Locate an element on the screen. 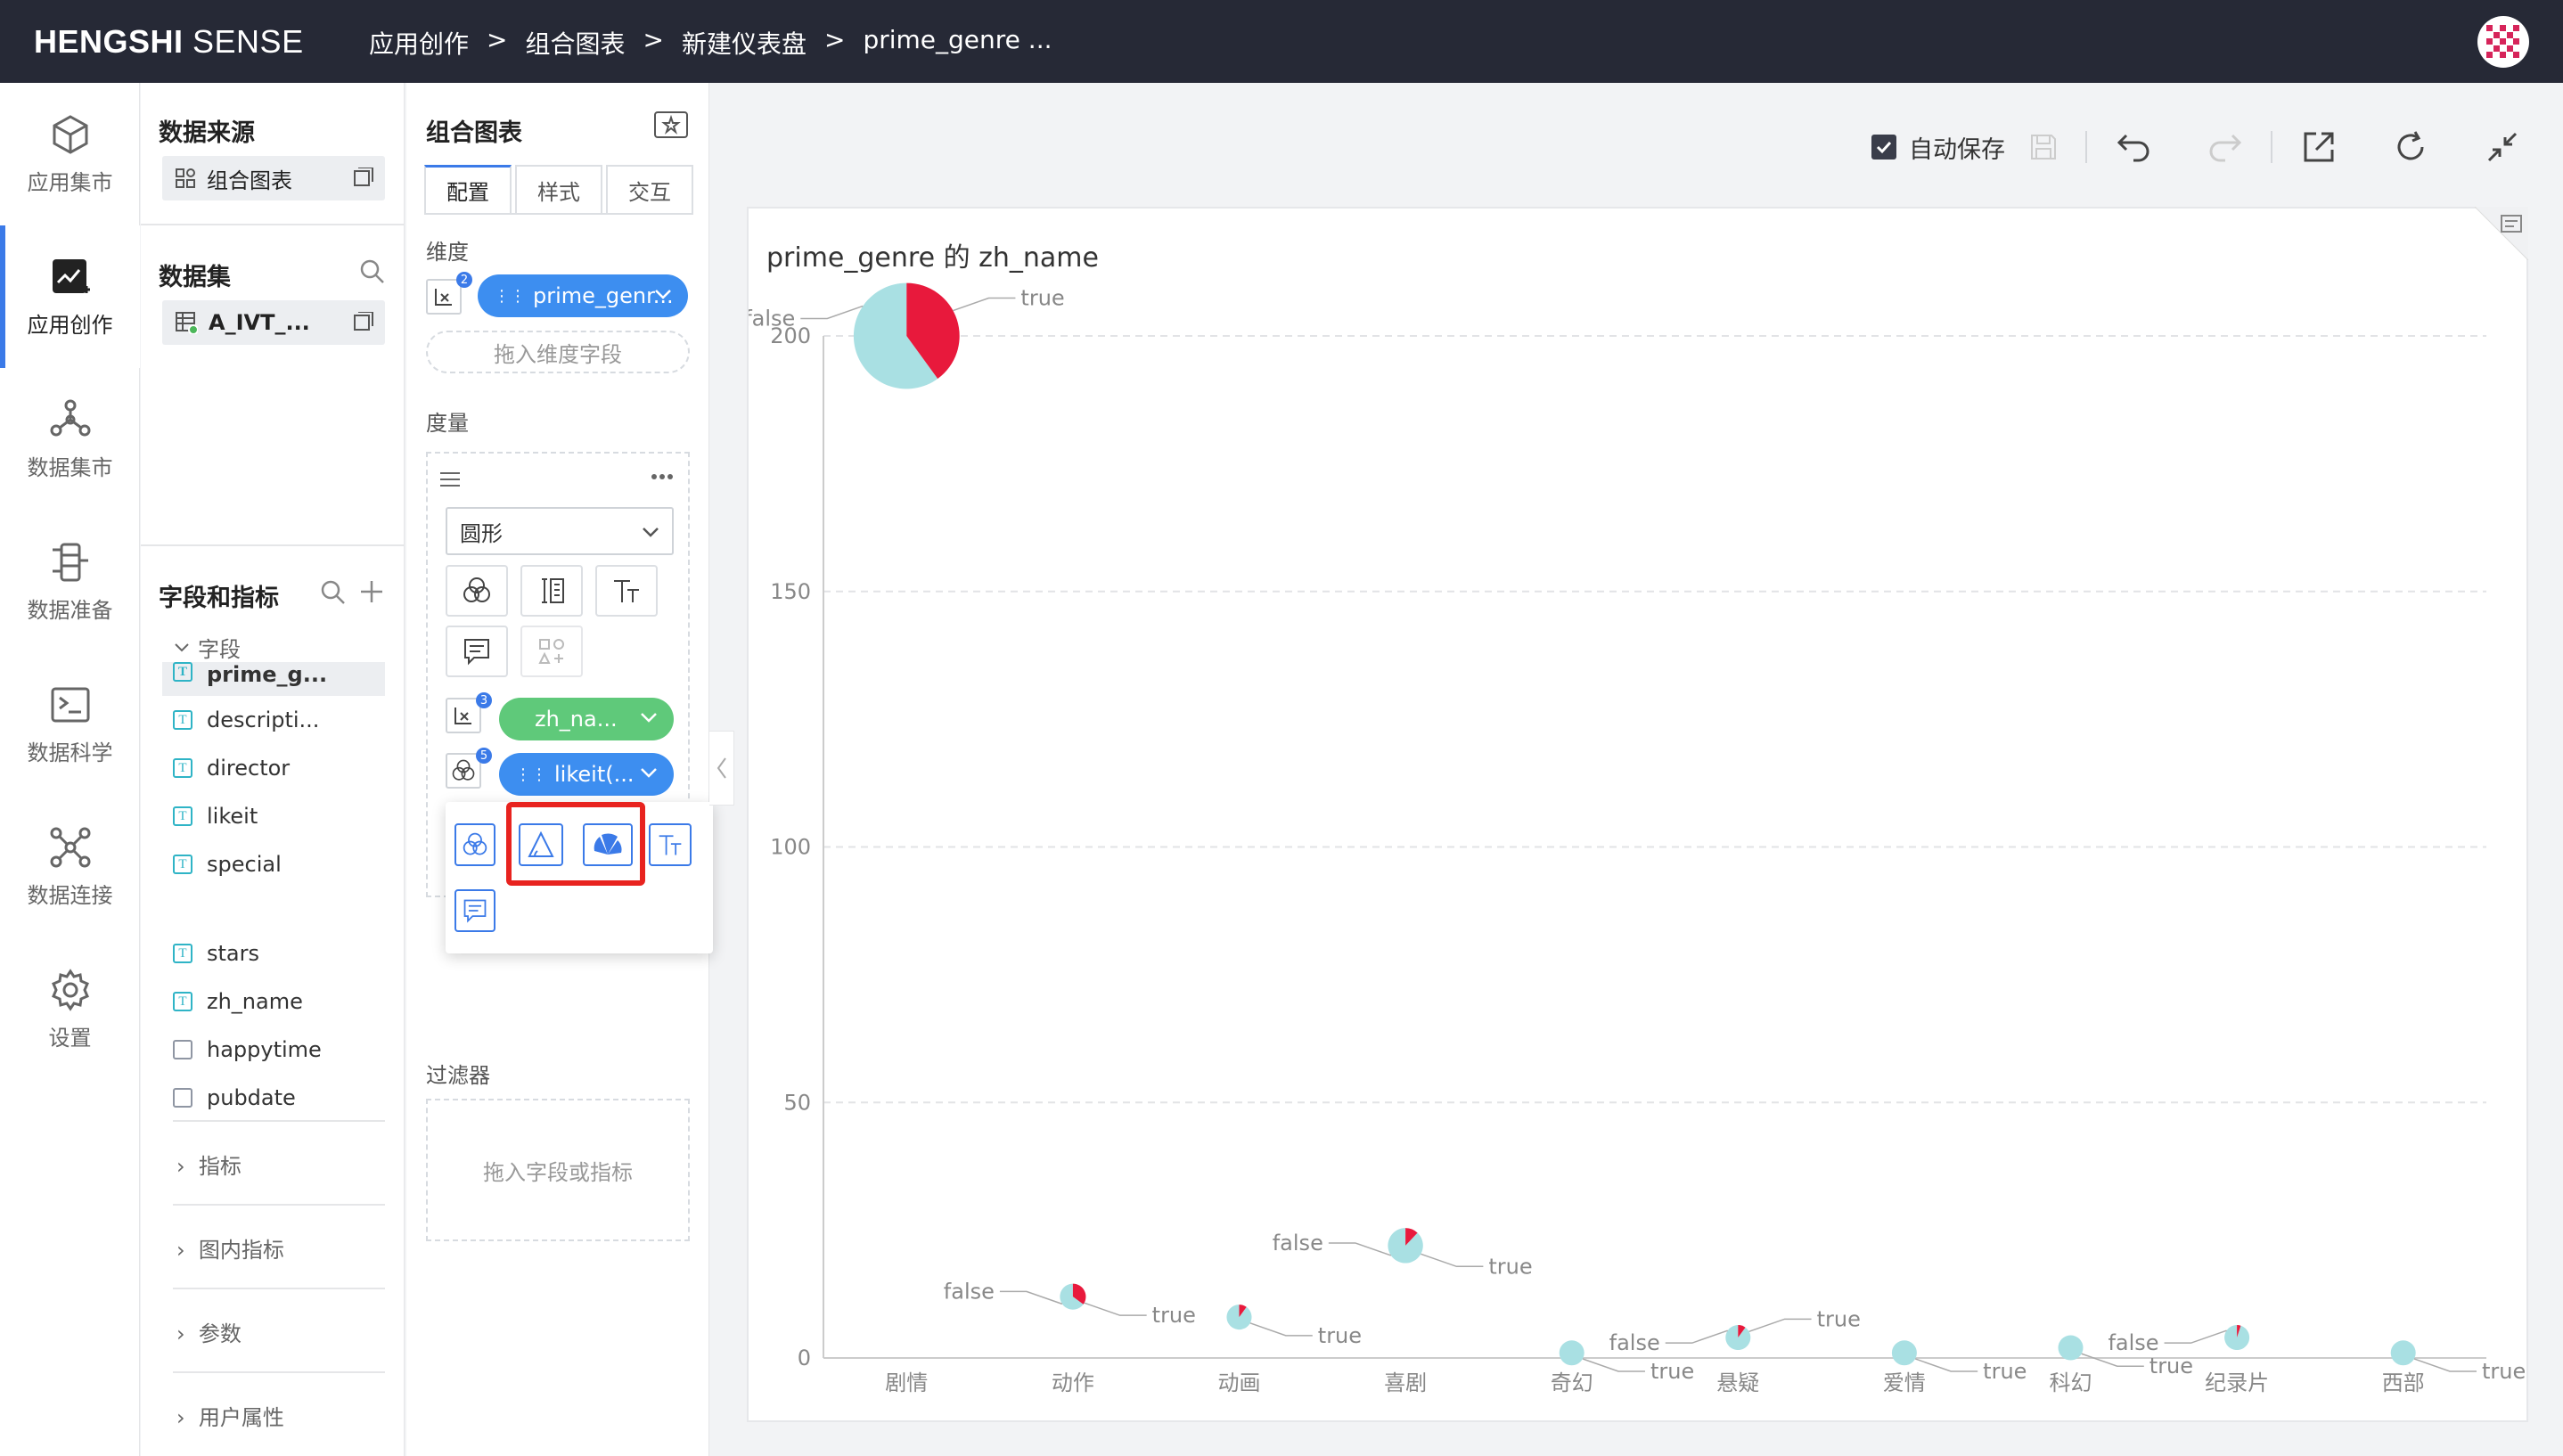 The height and width of the screenshot is (1456, 2563). group-user-attrs: › 用户属性 is located at coordinates (230, 1415).